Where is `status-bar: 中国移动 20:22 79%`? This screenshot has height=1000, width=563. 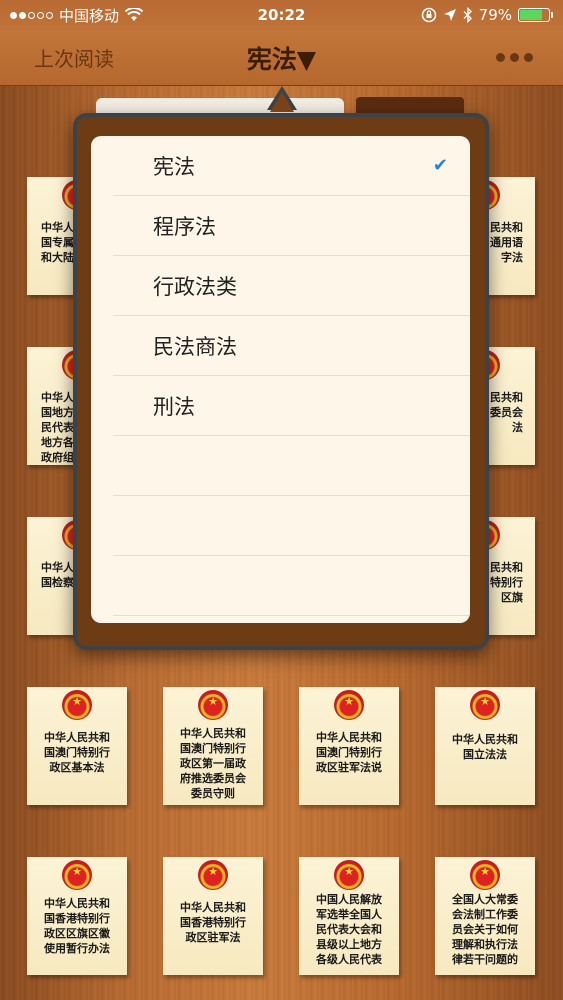 status-bar: 中国移动 20:22 79% is located at coordinates (281, 15).